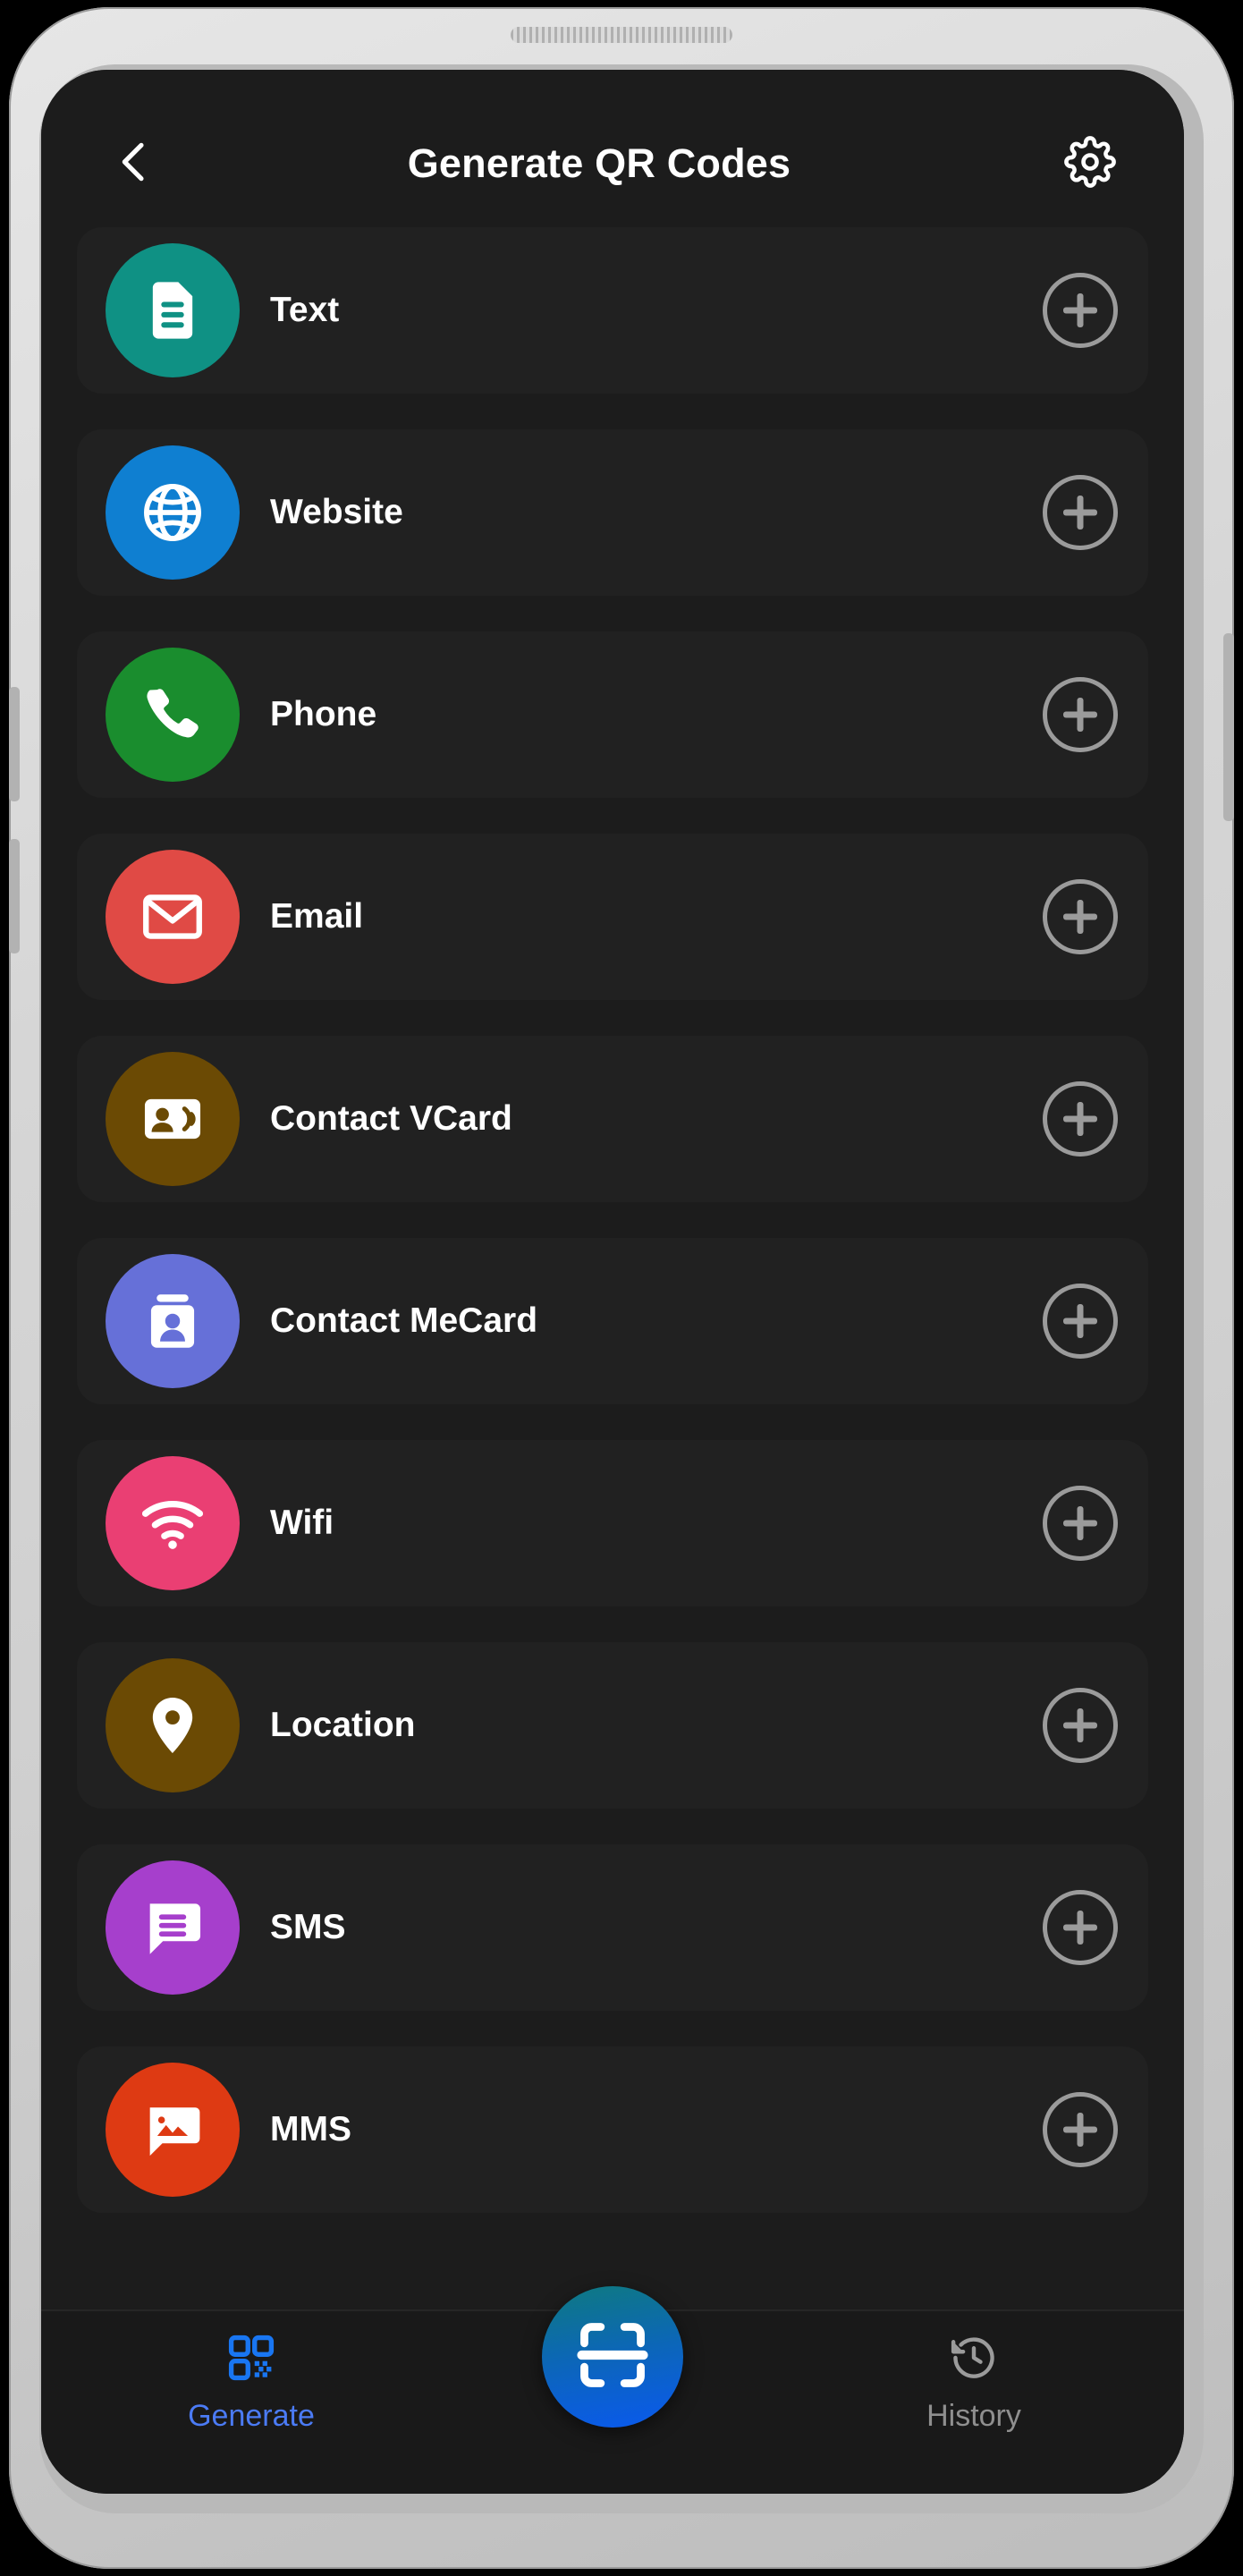  I want to click on list-item: Wifi, so click(612, 1523).